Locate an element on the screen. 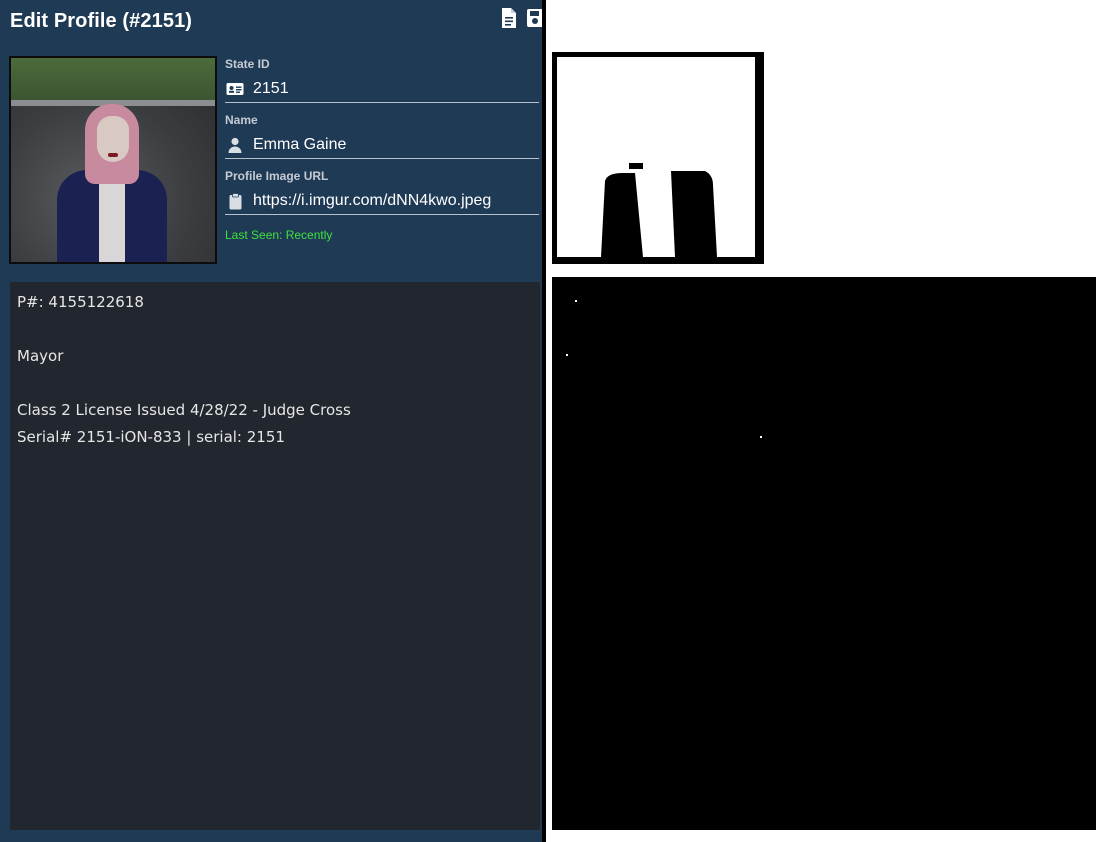  note-line: P#: 4155122618 is located at coordinates (80, 302).